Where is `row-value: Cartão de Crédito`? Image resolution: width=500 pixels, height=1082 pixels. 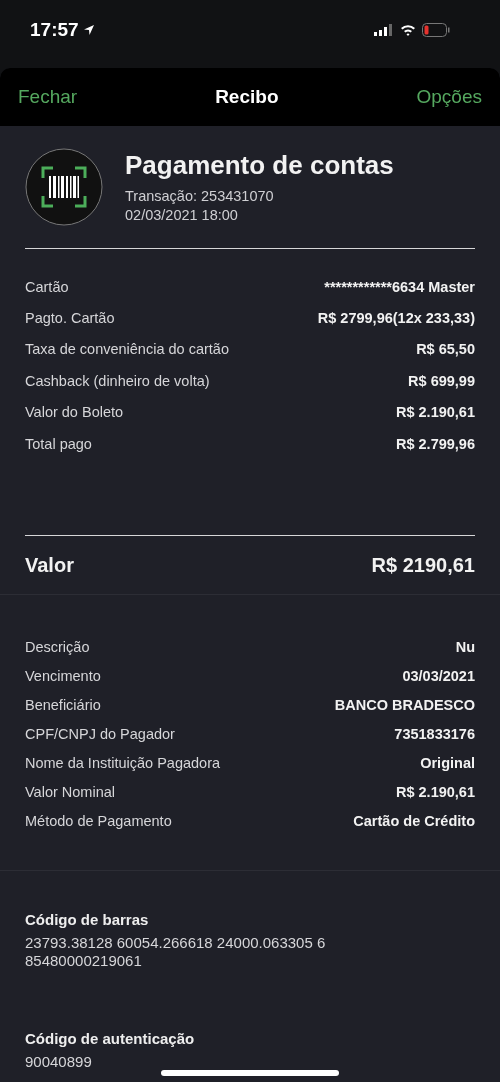
row-value: Cartão de Crédito is located at coordinates (414, 820).